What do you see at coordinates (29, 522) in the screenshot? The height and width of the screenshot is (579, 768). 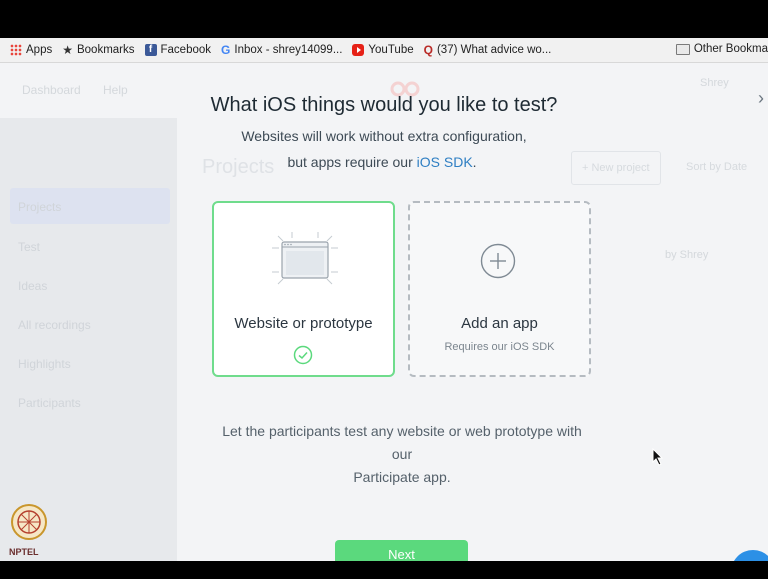 I see `nptel-emblem-icon` at bounding box center [29, 522].